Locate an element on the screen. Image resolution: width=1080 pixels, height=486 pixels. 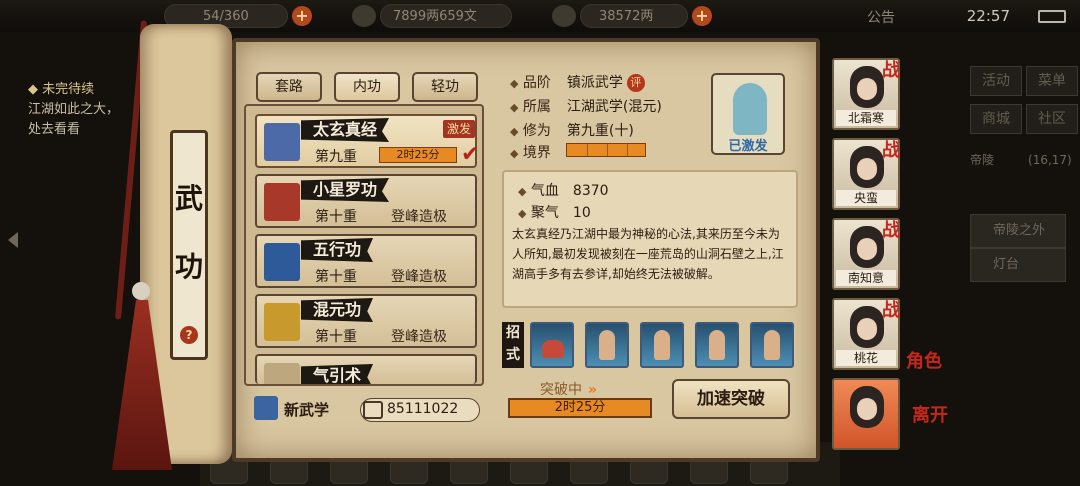
tab-routines: 套路 is located at coordinates (289, 87).